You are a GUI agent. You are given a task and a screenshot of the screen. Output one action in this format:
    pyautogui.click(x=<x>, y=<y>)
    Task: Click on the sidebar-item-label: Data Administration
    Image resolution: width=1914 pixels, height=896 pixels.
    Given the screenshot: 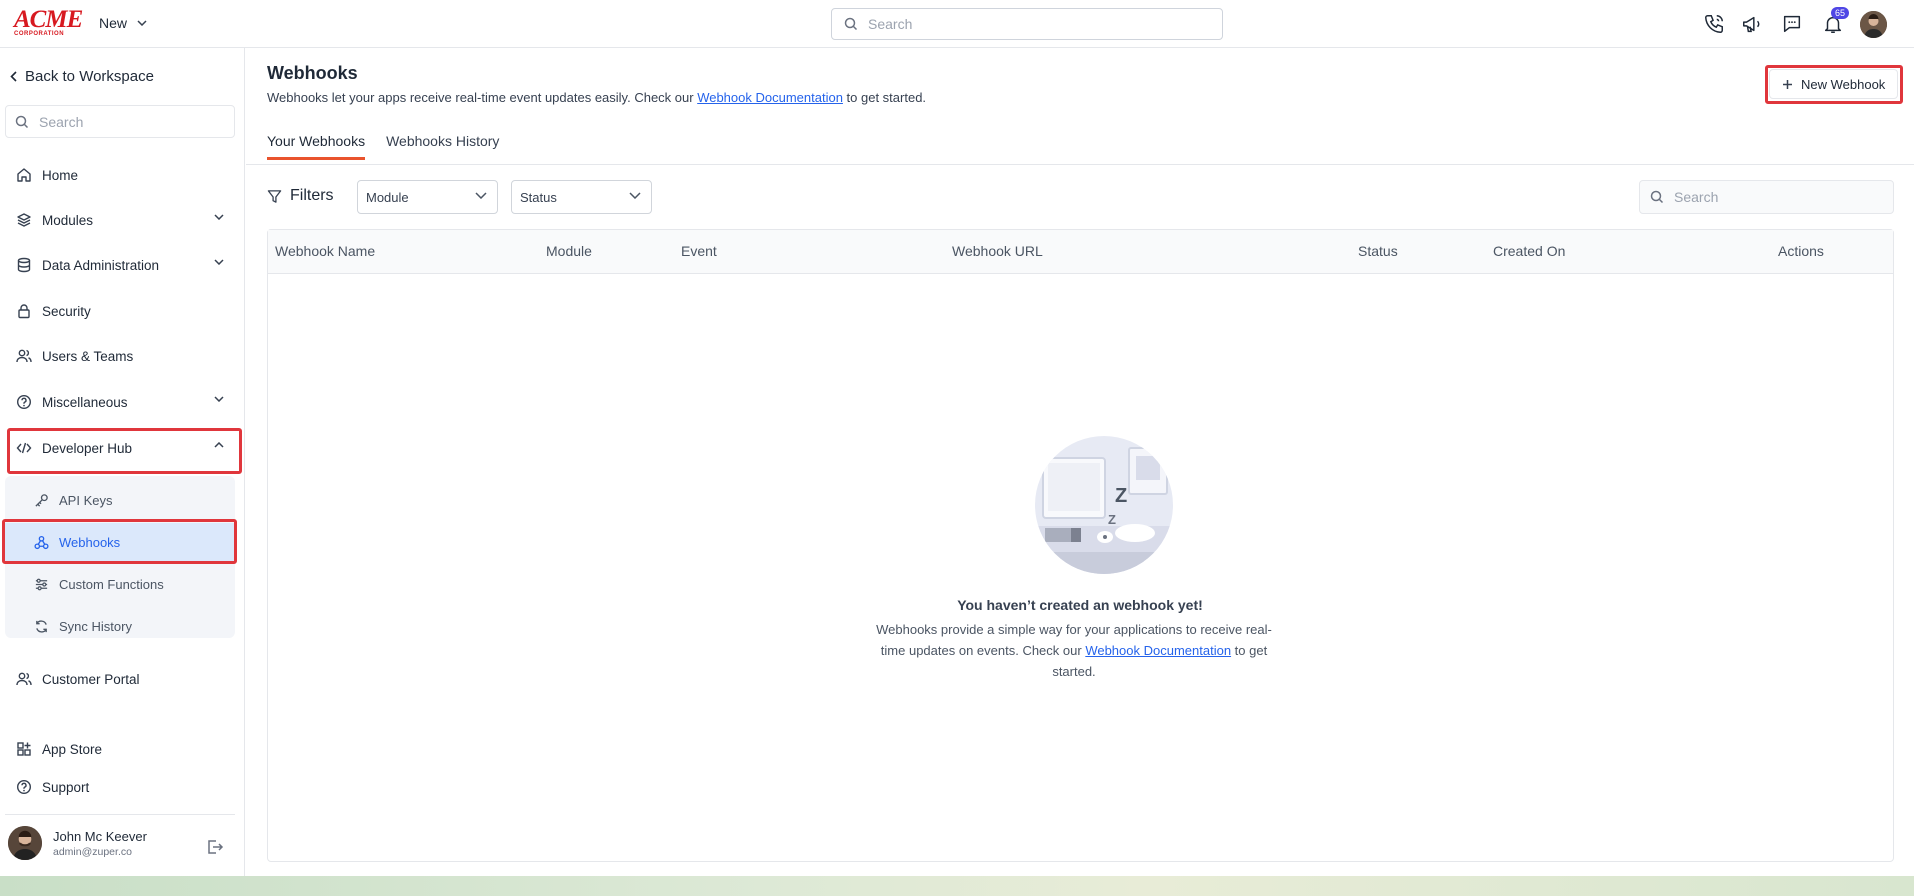 What is the action you would take?
    pyautogui.click(x=101, y=265)
    